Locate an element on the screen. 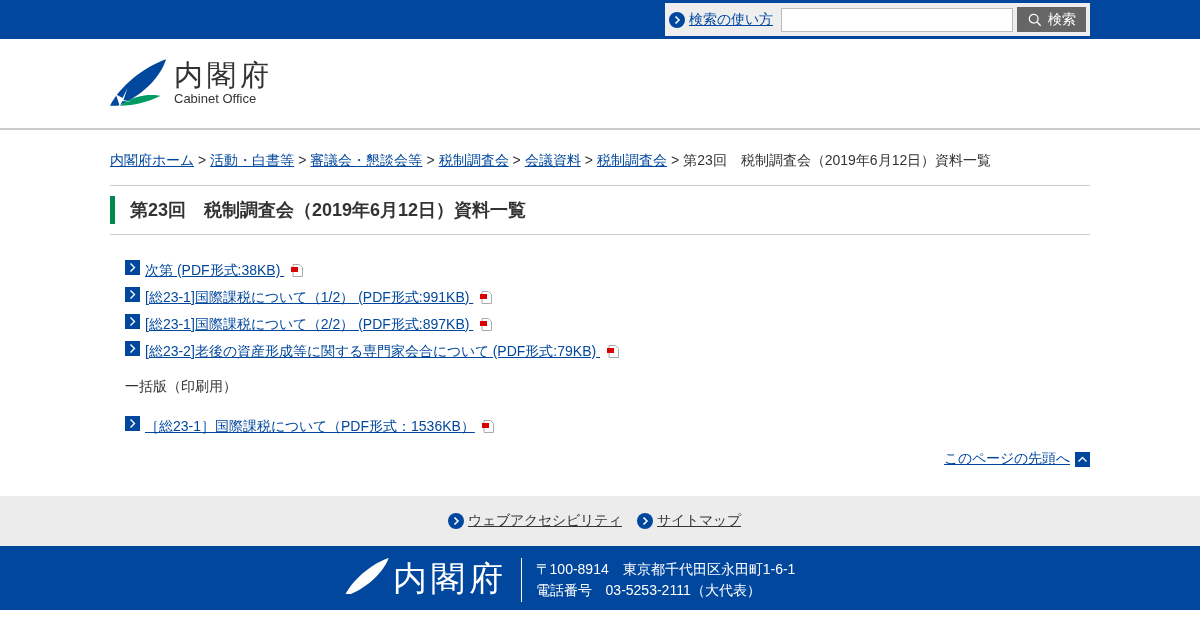  search-button: 検索 is located at coordinates (1051, 19).